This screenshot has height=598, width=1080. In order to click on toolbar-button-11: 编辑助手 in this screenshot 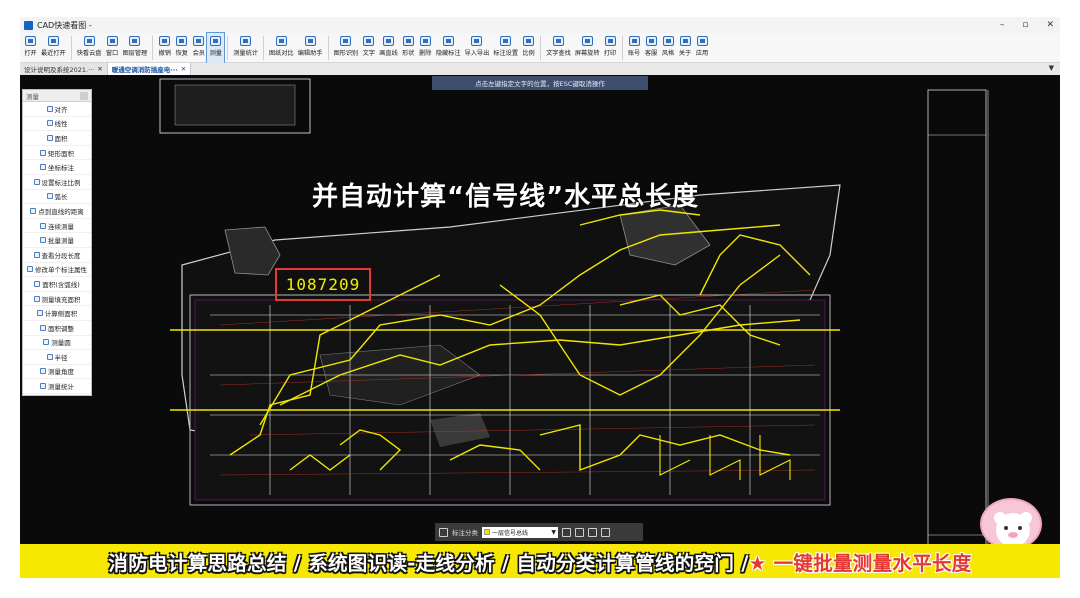, I will do `click(310, 48)`.